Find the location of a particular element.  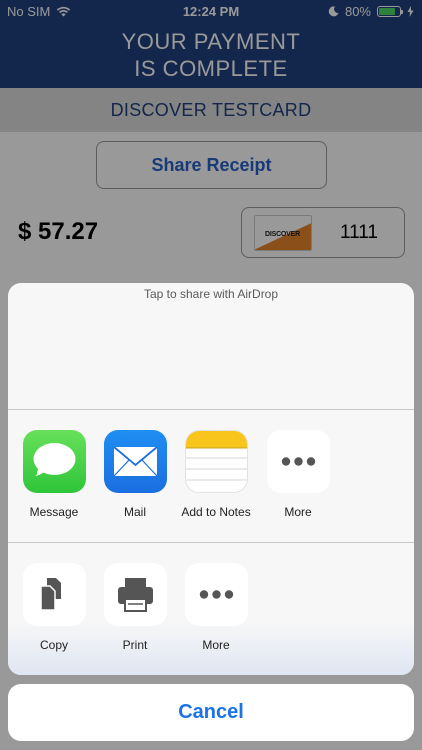

print-icon is located at coordinates (135, 594).